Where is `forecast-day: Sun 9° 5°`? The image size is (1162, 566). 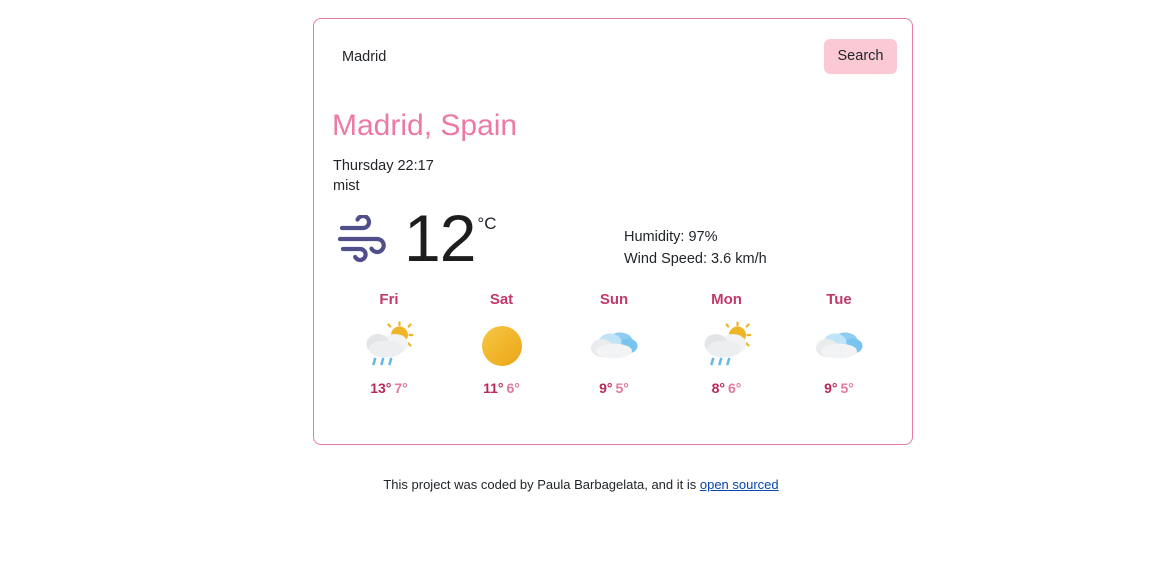
forecast-day: Sun 9° 5° is located at coordinates (614, 343).